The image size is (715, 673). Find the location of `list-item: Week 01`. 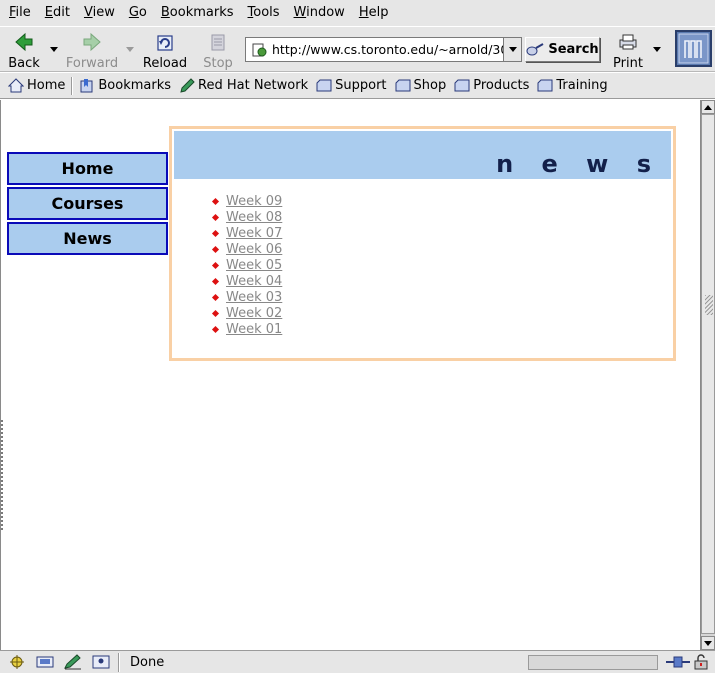

list-item: Week 01 is located at coordinates (246, 329).